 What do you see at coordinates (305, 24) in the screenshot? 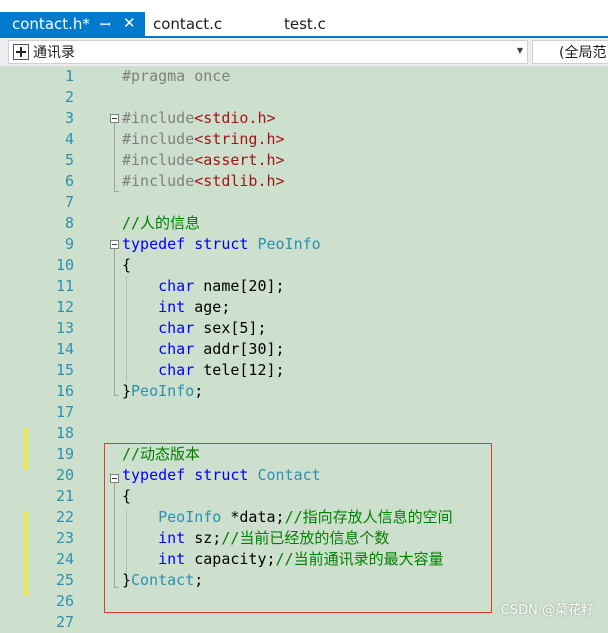
I see `tab-label: test.c` at bounding box center [305, 24].